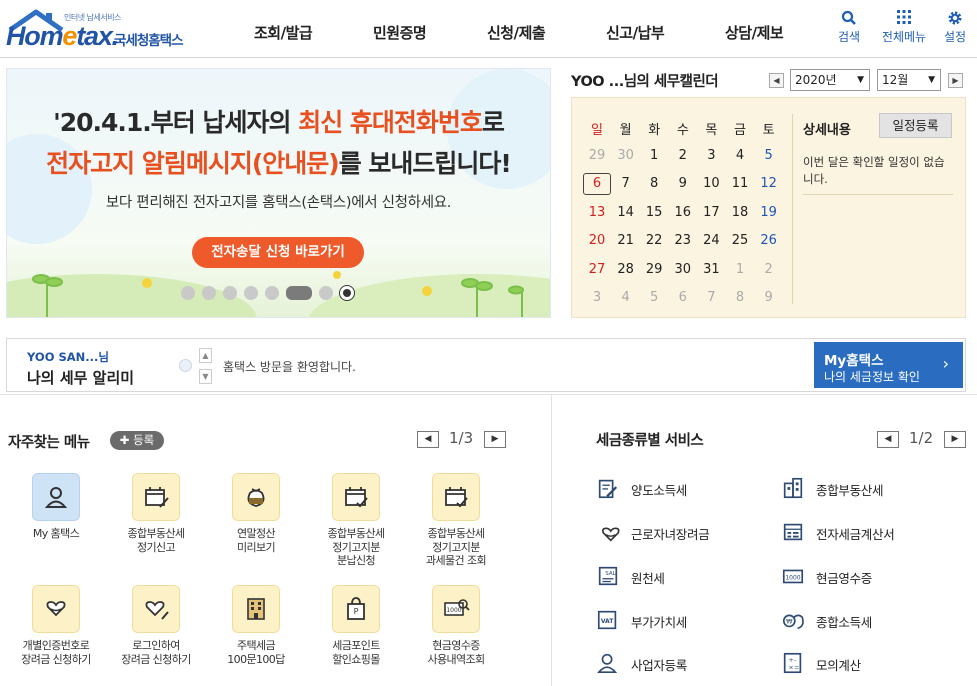 This screenshot has width=977, height=686. I want to click on calendar-day: 22, so click(654, 240).